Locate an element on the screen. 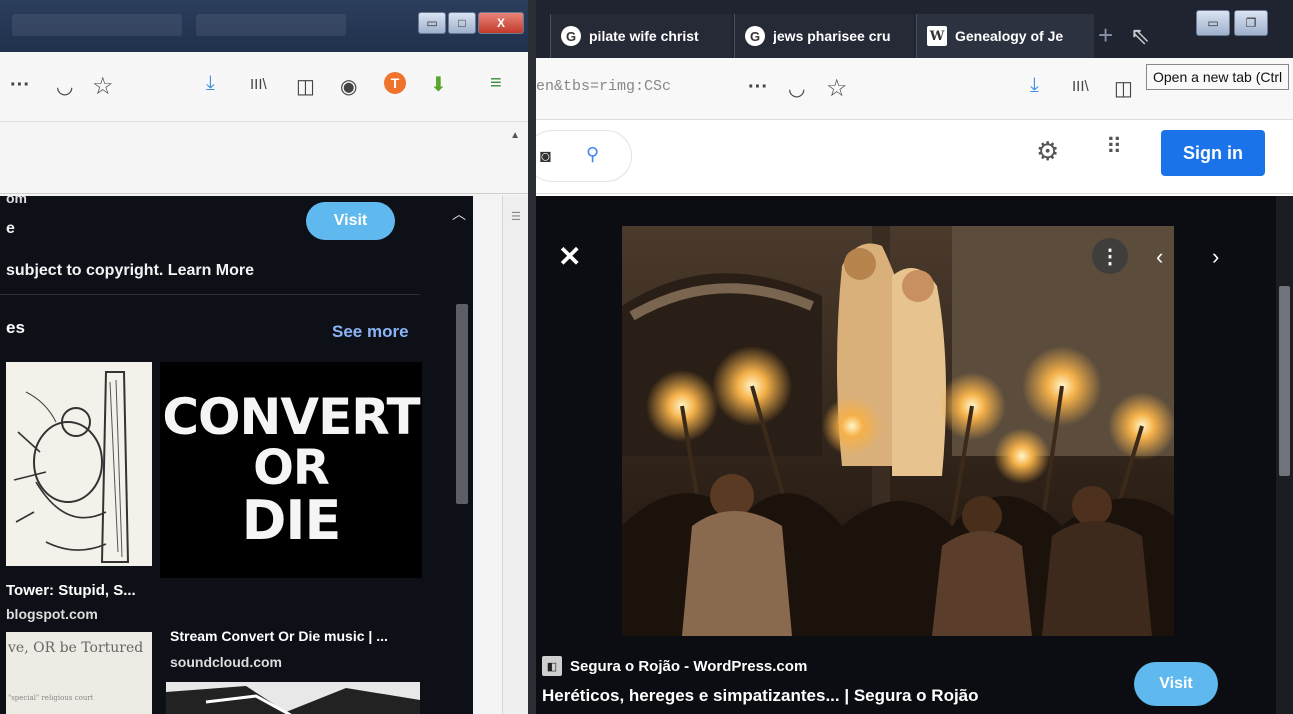 The width and height of the screenshot is (1293, 714). account-icon: ◉ is located at coordinates (348, 86).